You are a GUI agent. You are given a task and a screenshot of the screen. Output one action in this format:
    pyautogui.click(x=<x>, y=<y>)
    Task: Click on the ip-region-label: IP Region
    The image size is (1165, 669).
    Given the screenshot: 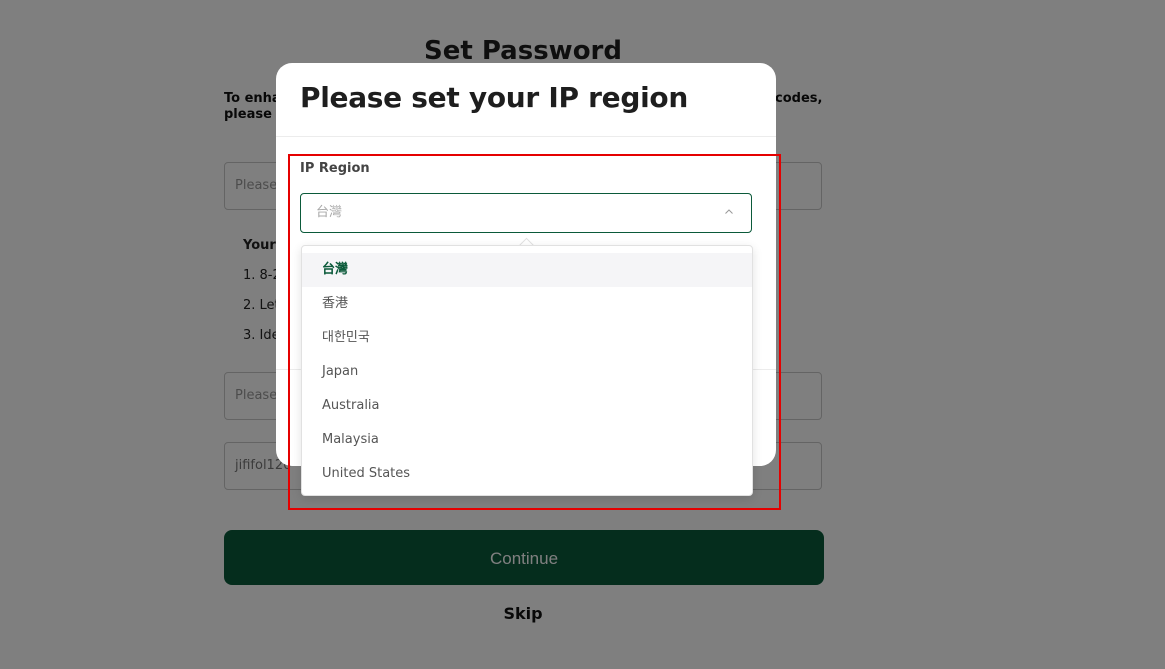 What is the action you would take?
    pyautogui.click(x=335, y=168)
    